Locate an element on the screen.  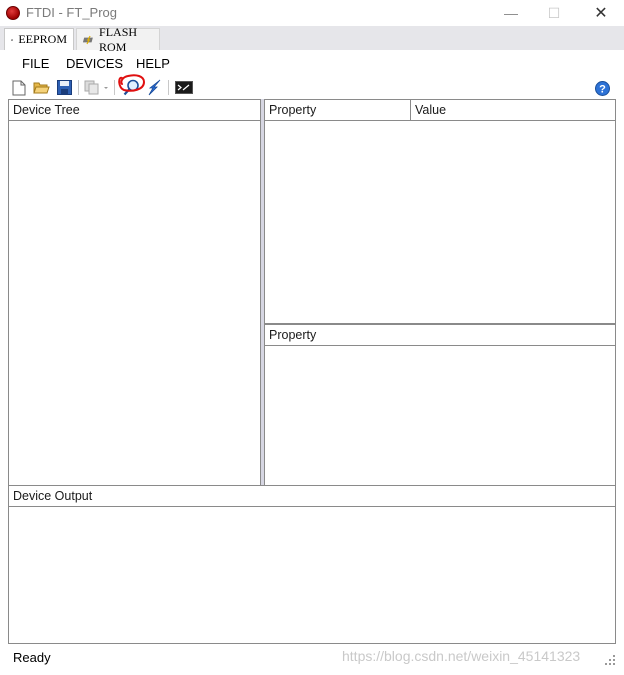
menu-help: HELP is located at coordinates (153, 63).